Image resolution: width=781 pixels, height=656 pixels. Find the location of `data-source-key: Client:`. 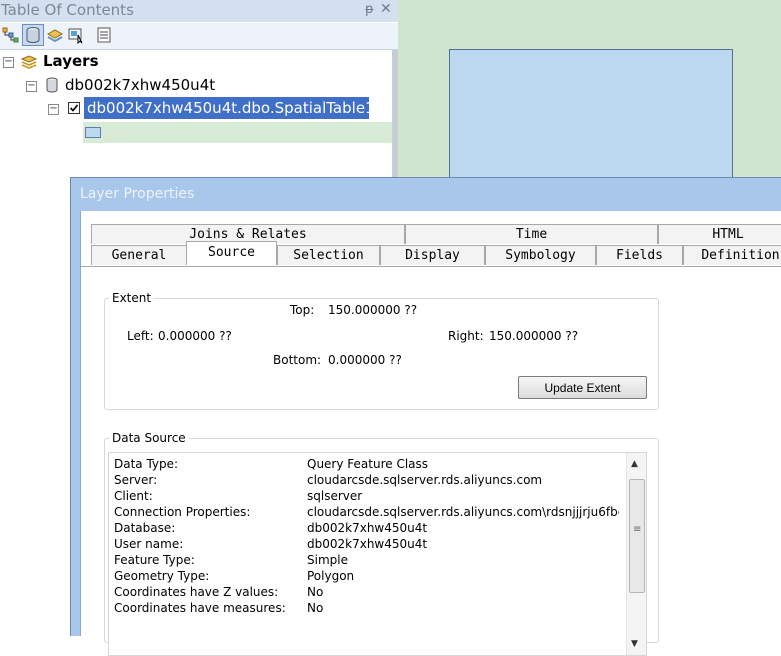

data-source-key: Client: is located at coordinates (133, 496).